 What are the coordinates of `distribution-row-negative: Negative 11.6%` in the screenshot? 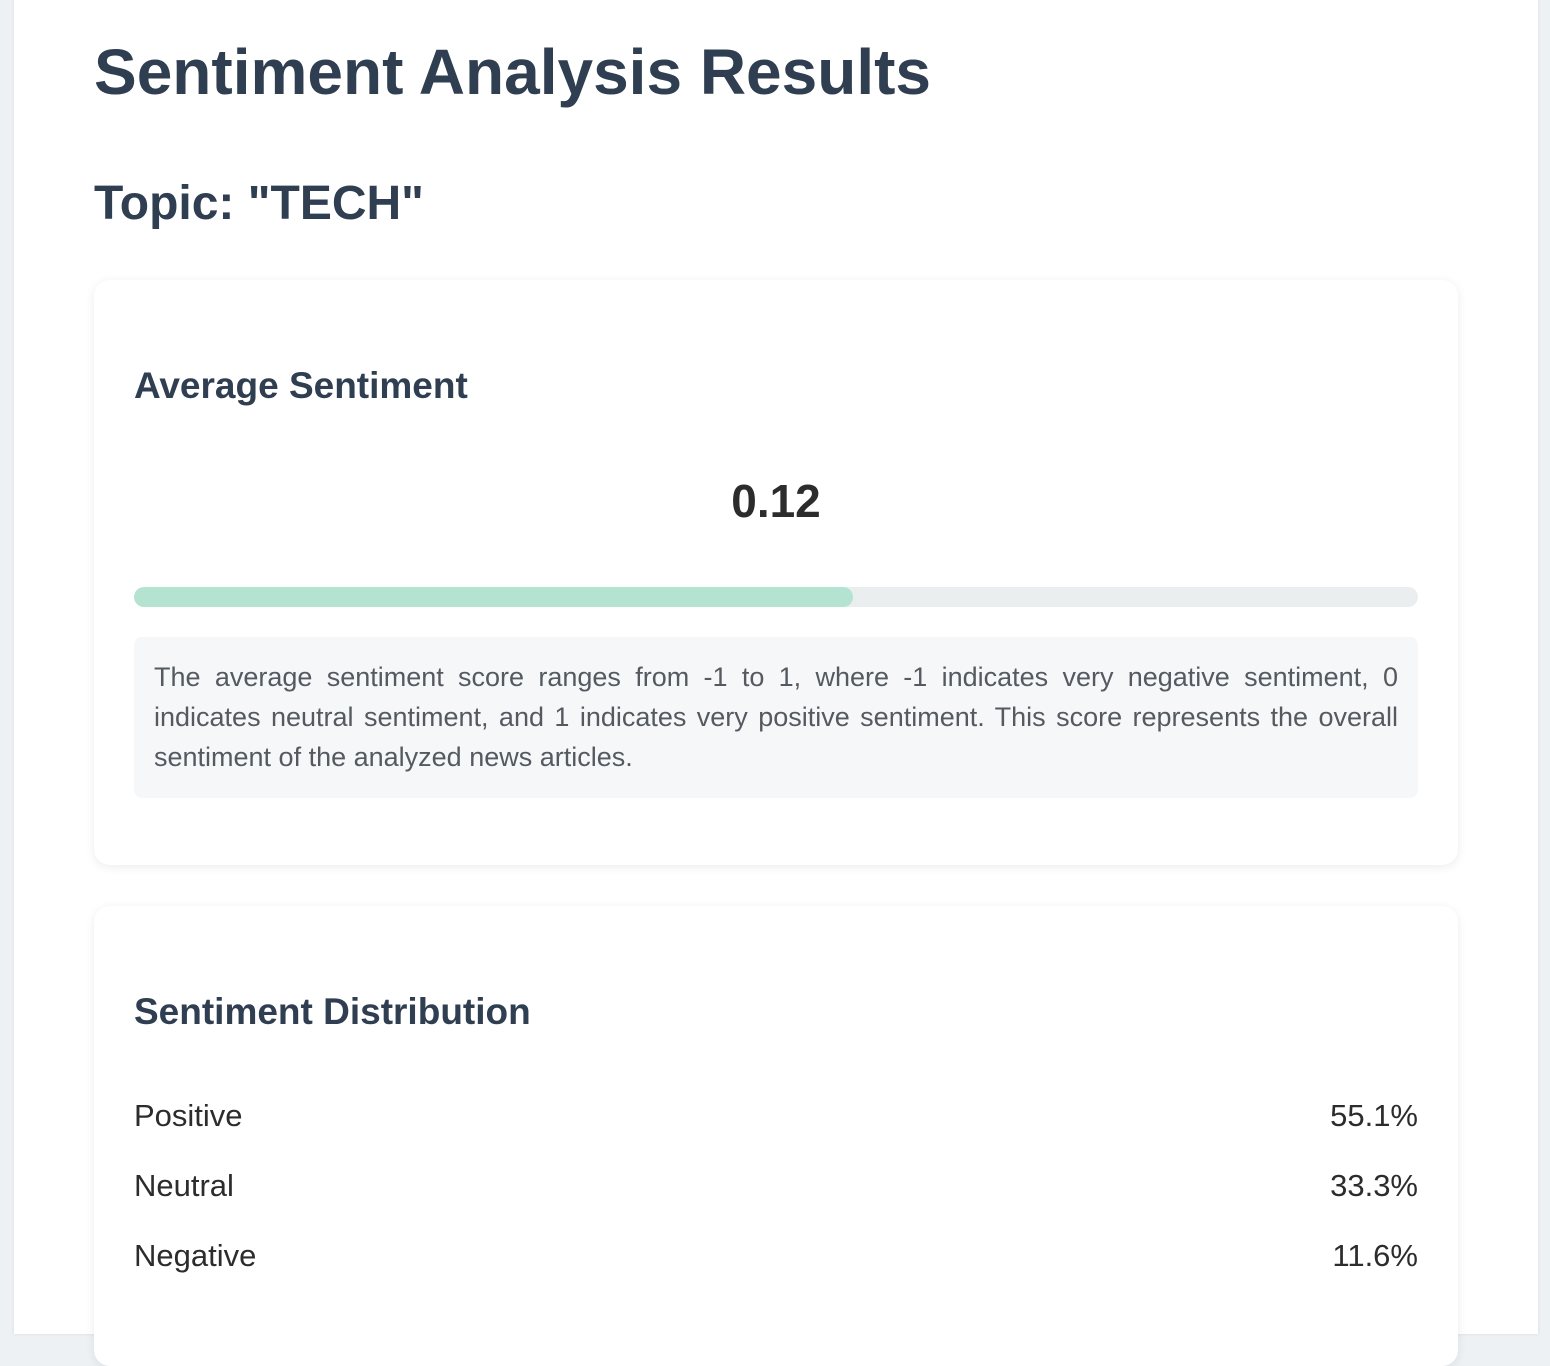 It's located at (776, 1256).